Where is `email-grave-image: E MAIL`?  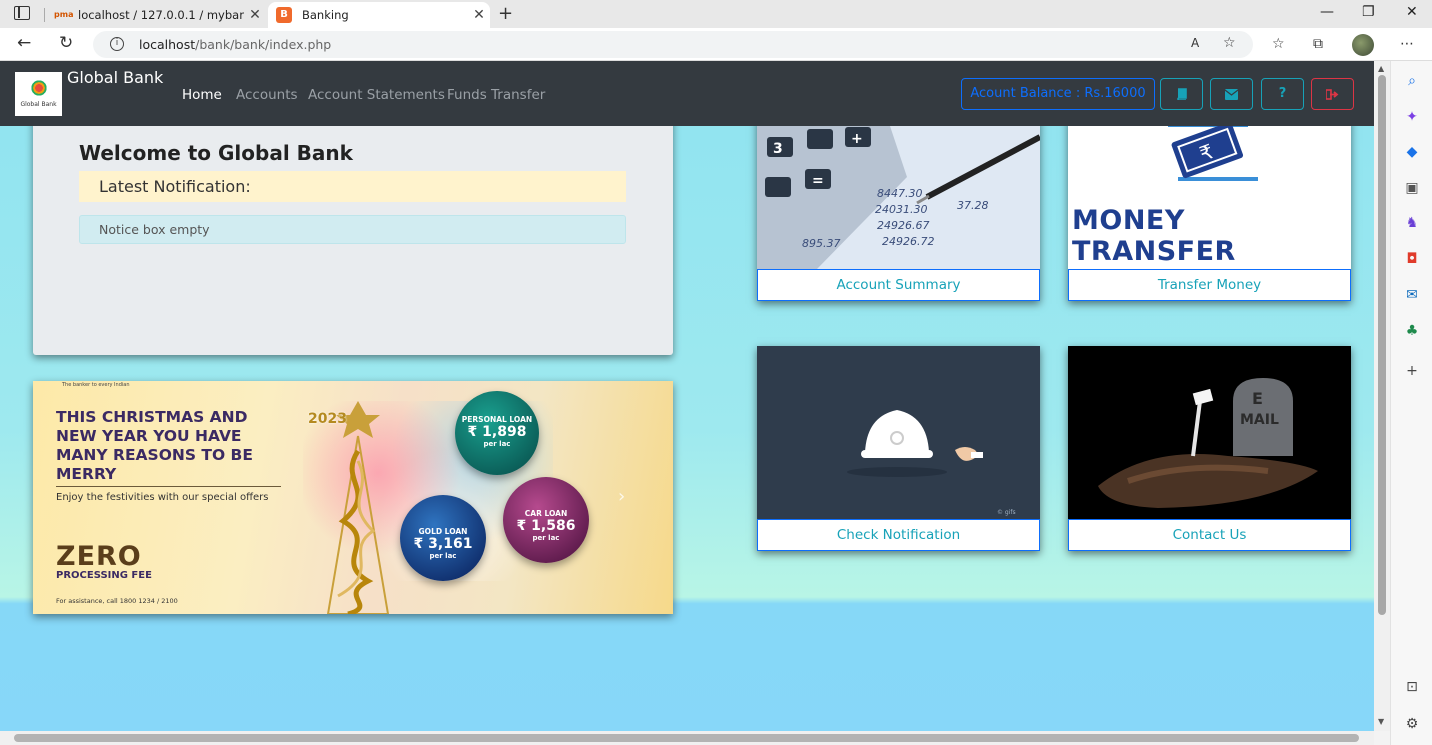 email-grave-image: E MAIL is located at coordinates (1209, 432).